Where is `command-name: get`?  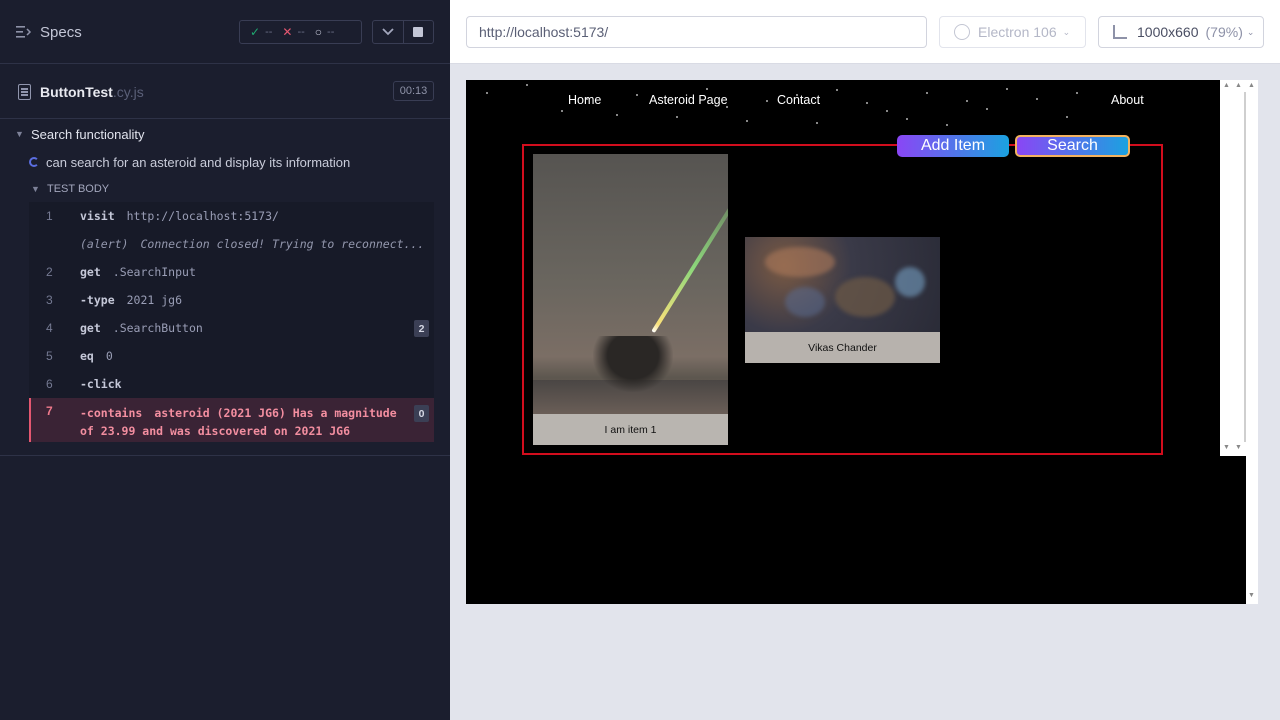 command-name: get is located at coordinates (90, 272).